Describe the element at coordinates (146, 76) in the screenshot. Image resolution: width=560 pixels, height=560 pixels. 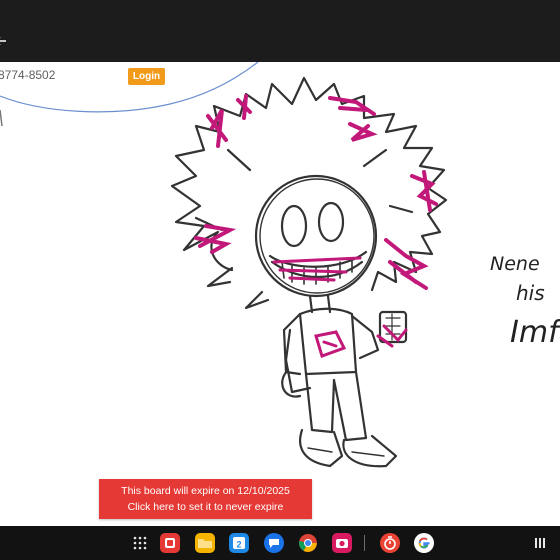
I see `login-button: Login` at that location.